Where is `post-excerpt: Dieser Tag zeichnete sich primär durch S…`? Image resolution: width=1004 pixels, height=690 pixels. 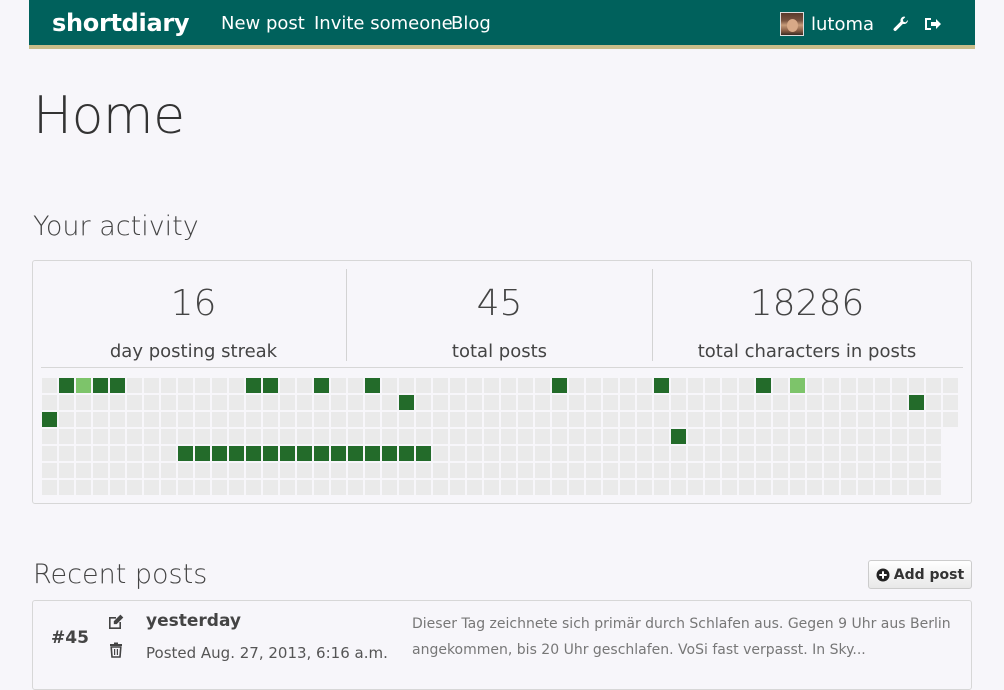
post-excerpt: Dieser Tag zeichnete sich primär durch S… is located at coordinates (681, 637).